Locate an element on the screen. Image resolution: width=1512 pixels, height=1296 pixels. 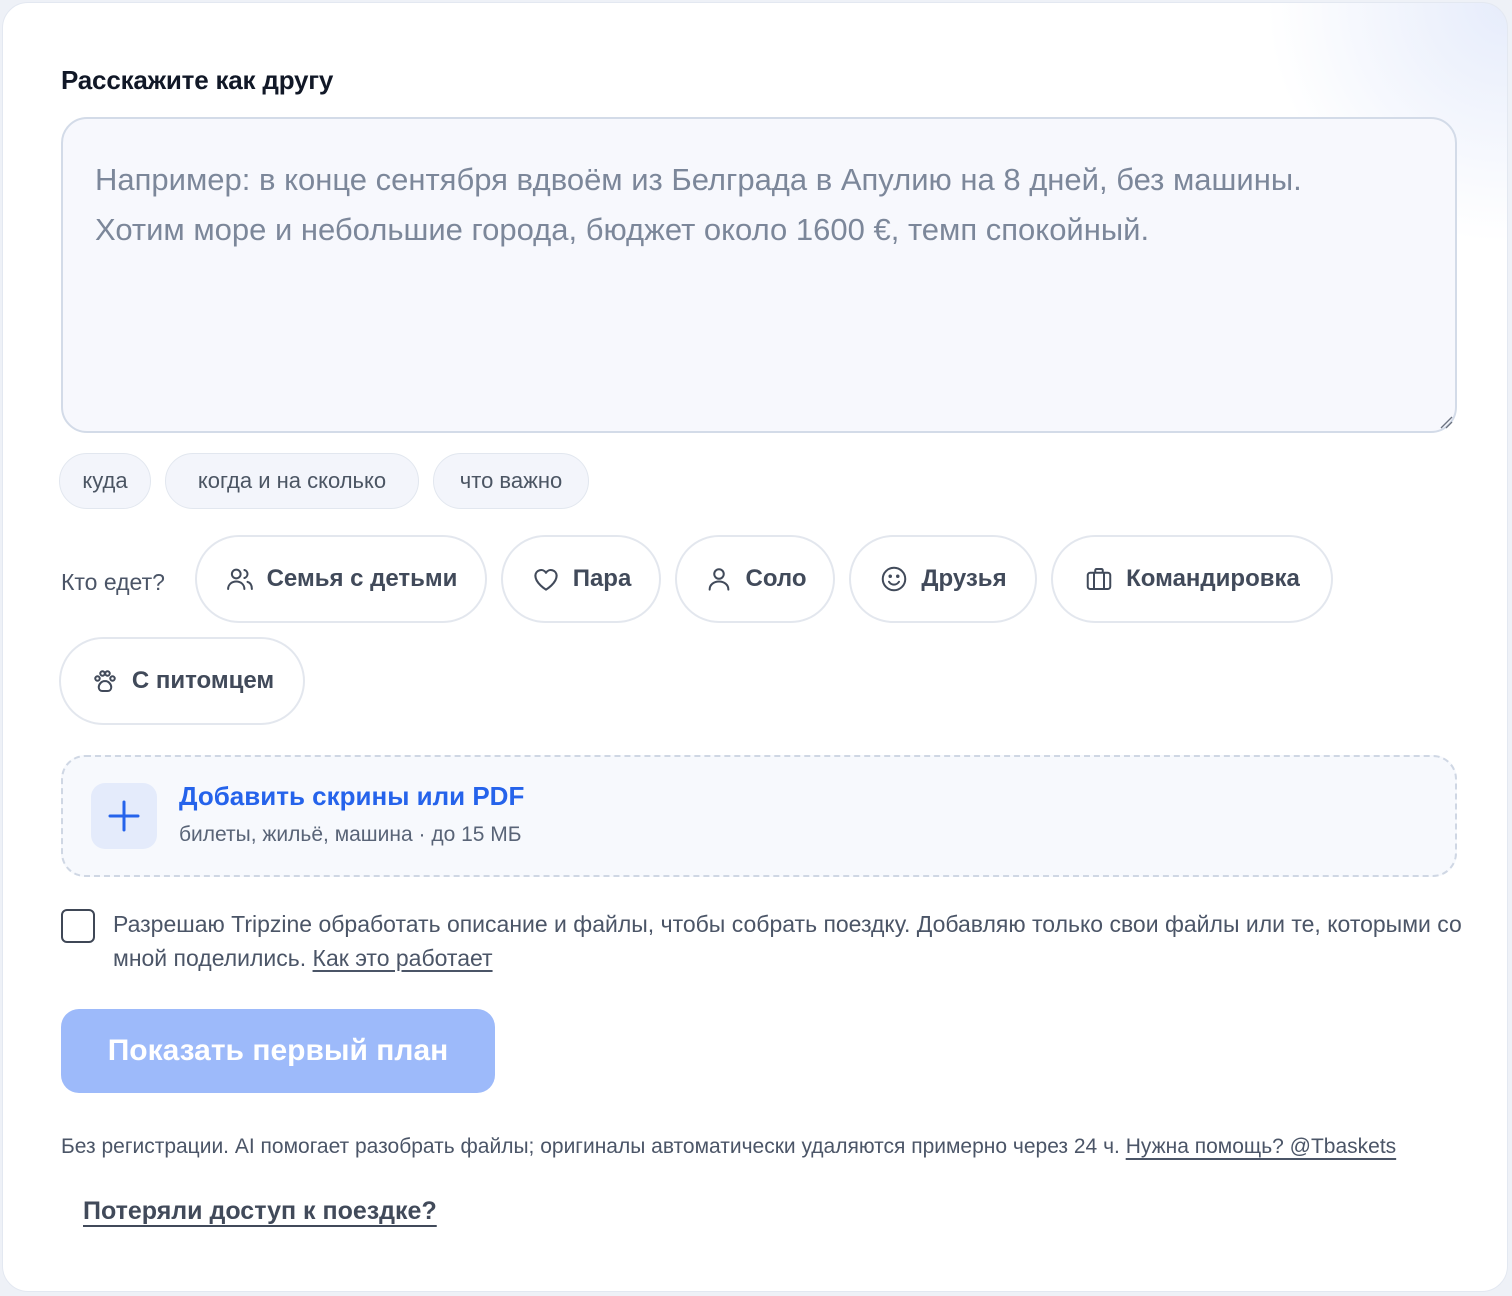
form-title: Расскажите как другу is located at coordinates (197, 80).